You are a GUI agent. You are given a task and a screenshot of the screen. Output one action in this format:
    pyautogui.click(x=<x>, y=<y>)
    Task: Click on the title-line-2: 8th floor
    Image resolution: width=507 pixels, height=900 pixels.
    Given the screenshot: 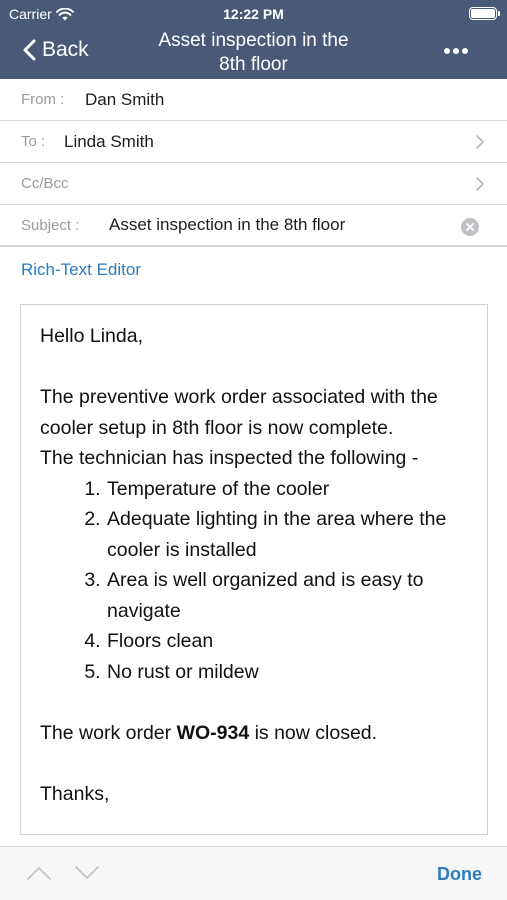 What is the action you would take?
    pyautogui.click(x=253, y=64)
    